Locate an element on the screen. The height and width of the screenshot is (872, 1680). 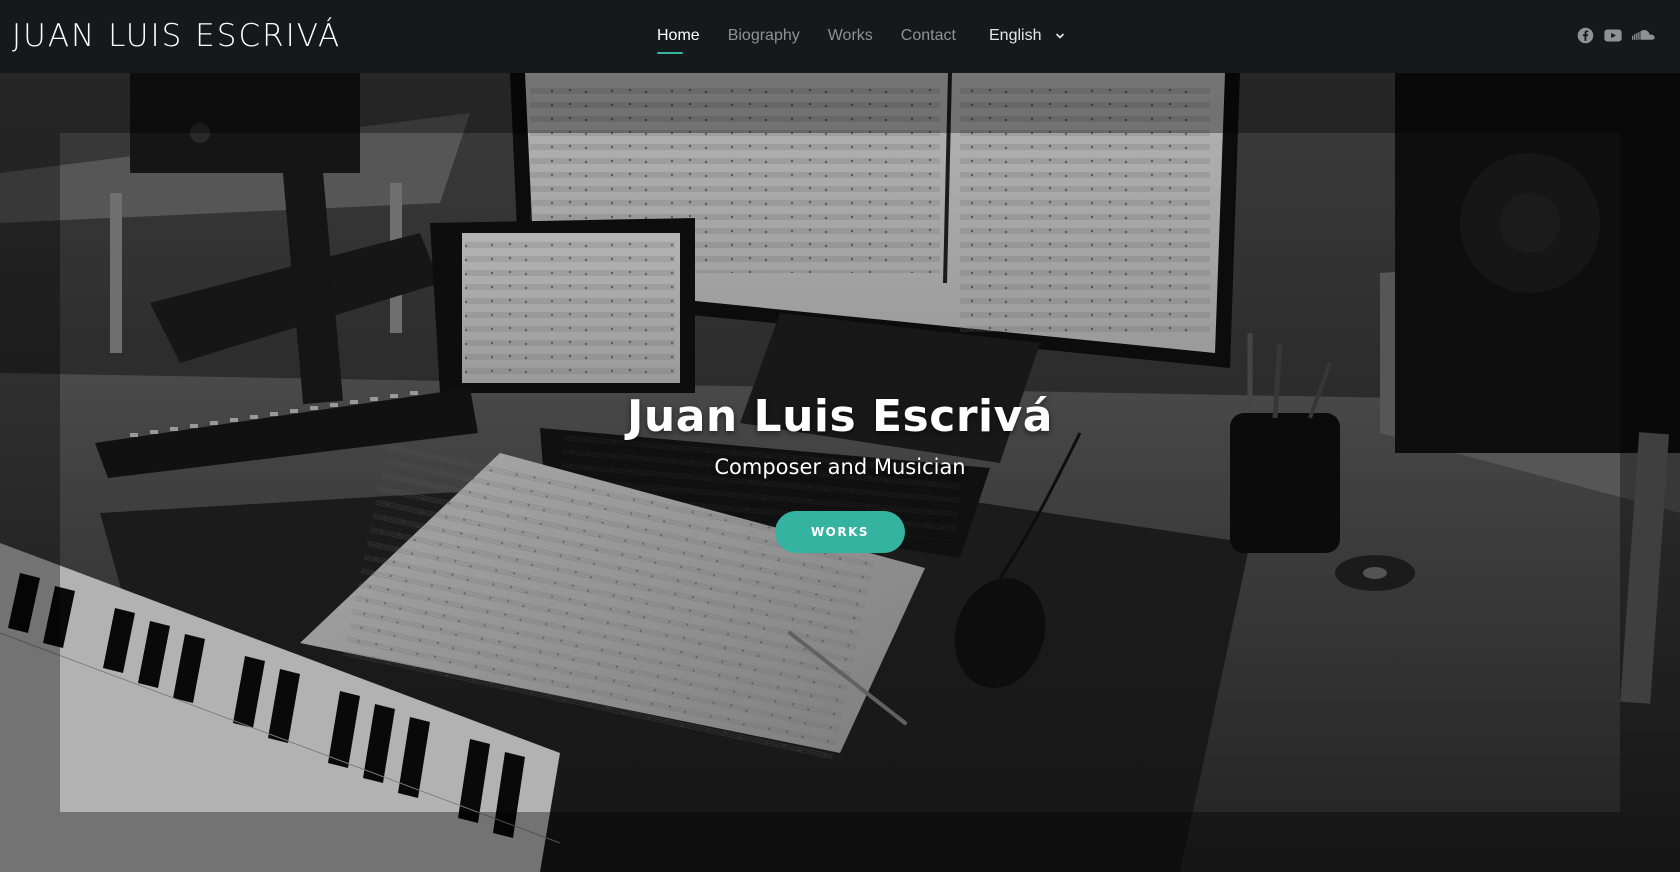
nav-item-home: Home is located at coordinates (678, 39).